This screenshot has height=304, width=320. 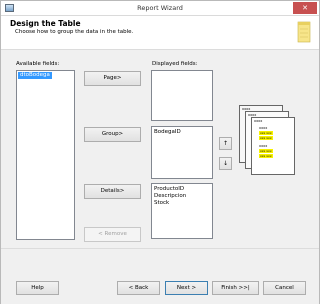 I want to click on back-button: < Back, so click(x=138, y=288).